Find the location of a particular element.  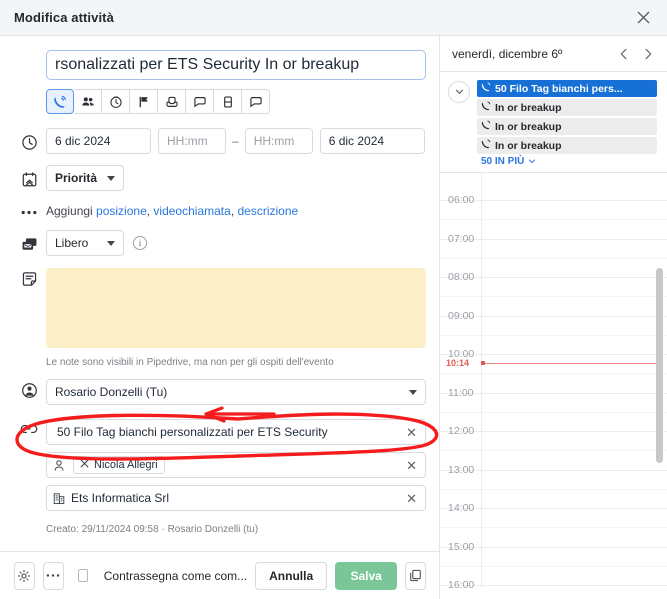

chat-icon is located at coordinates (200, 101).